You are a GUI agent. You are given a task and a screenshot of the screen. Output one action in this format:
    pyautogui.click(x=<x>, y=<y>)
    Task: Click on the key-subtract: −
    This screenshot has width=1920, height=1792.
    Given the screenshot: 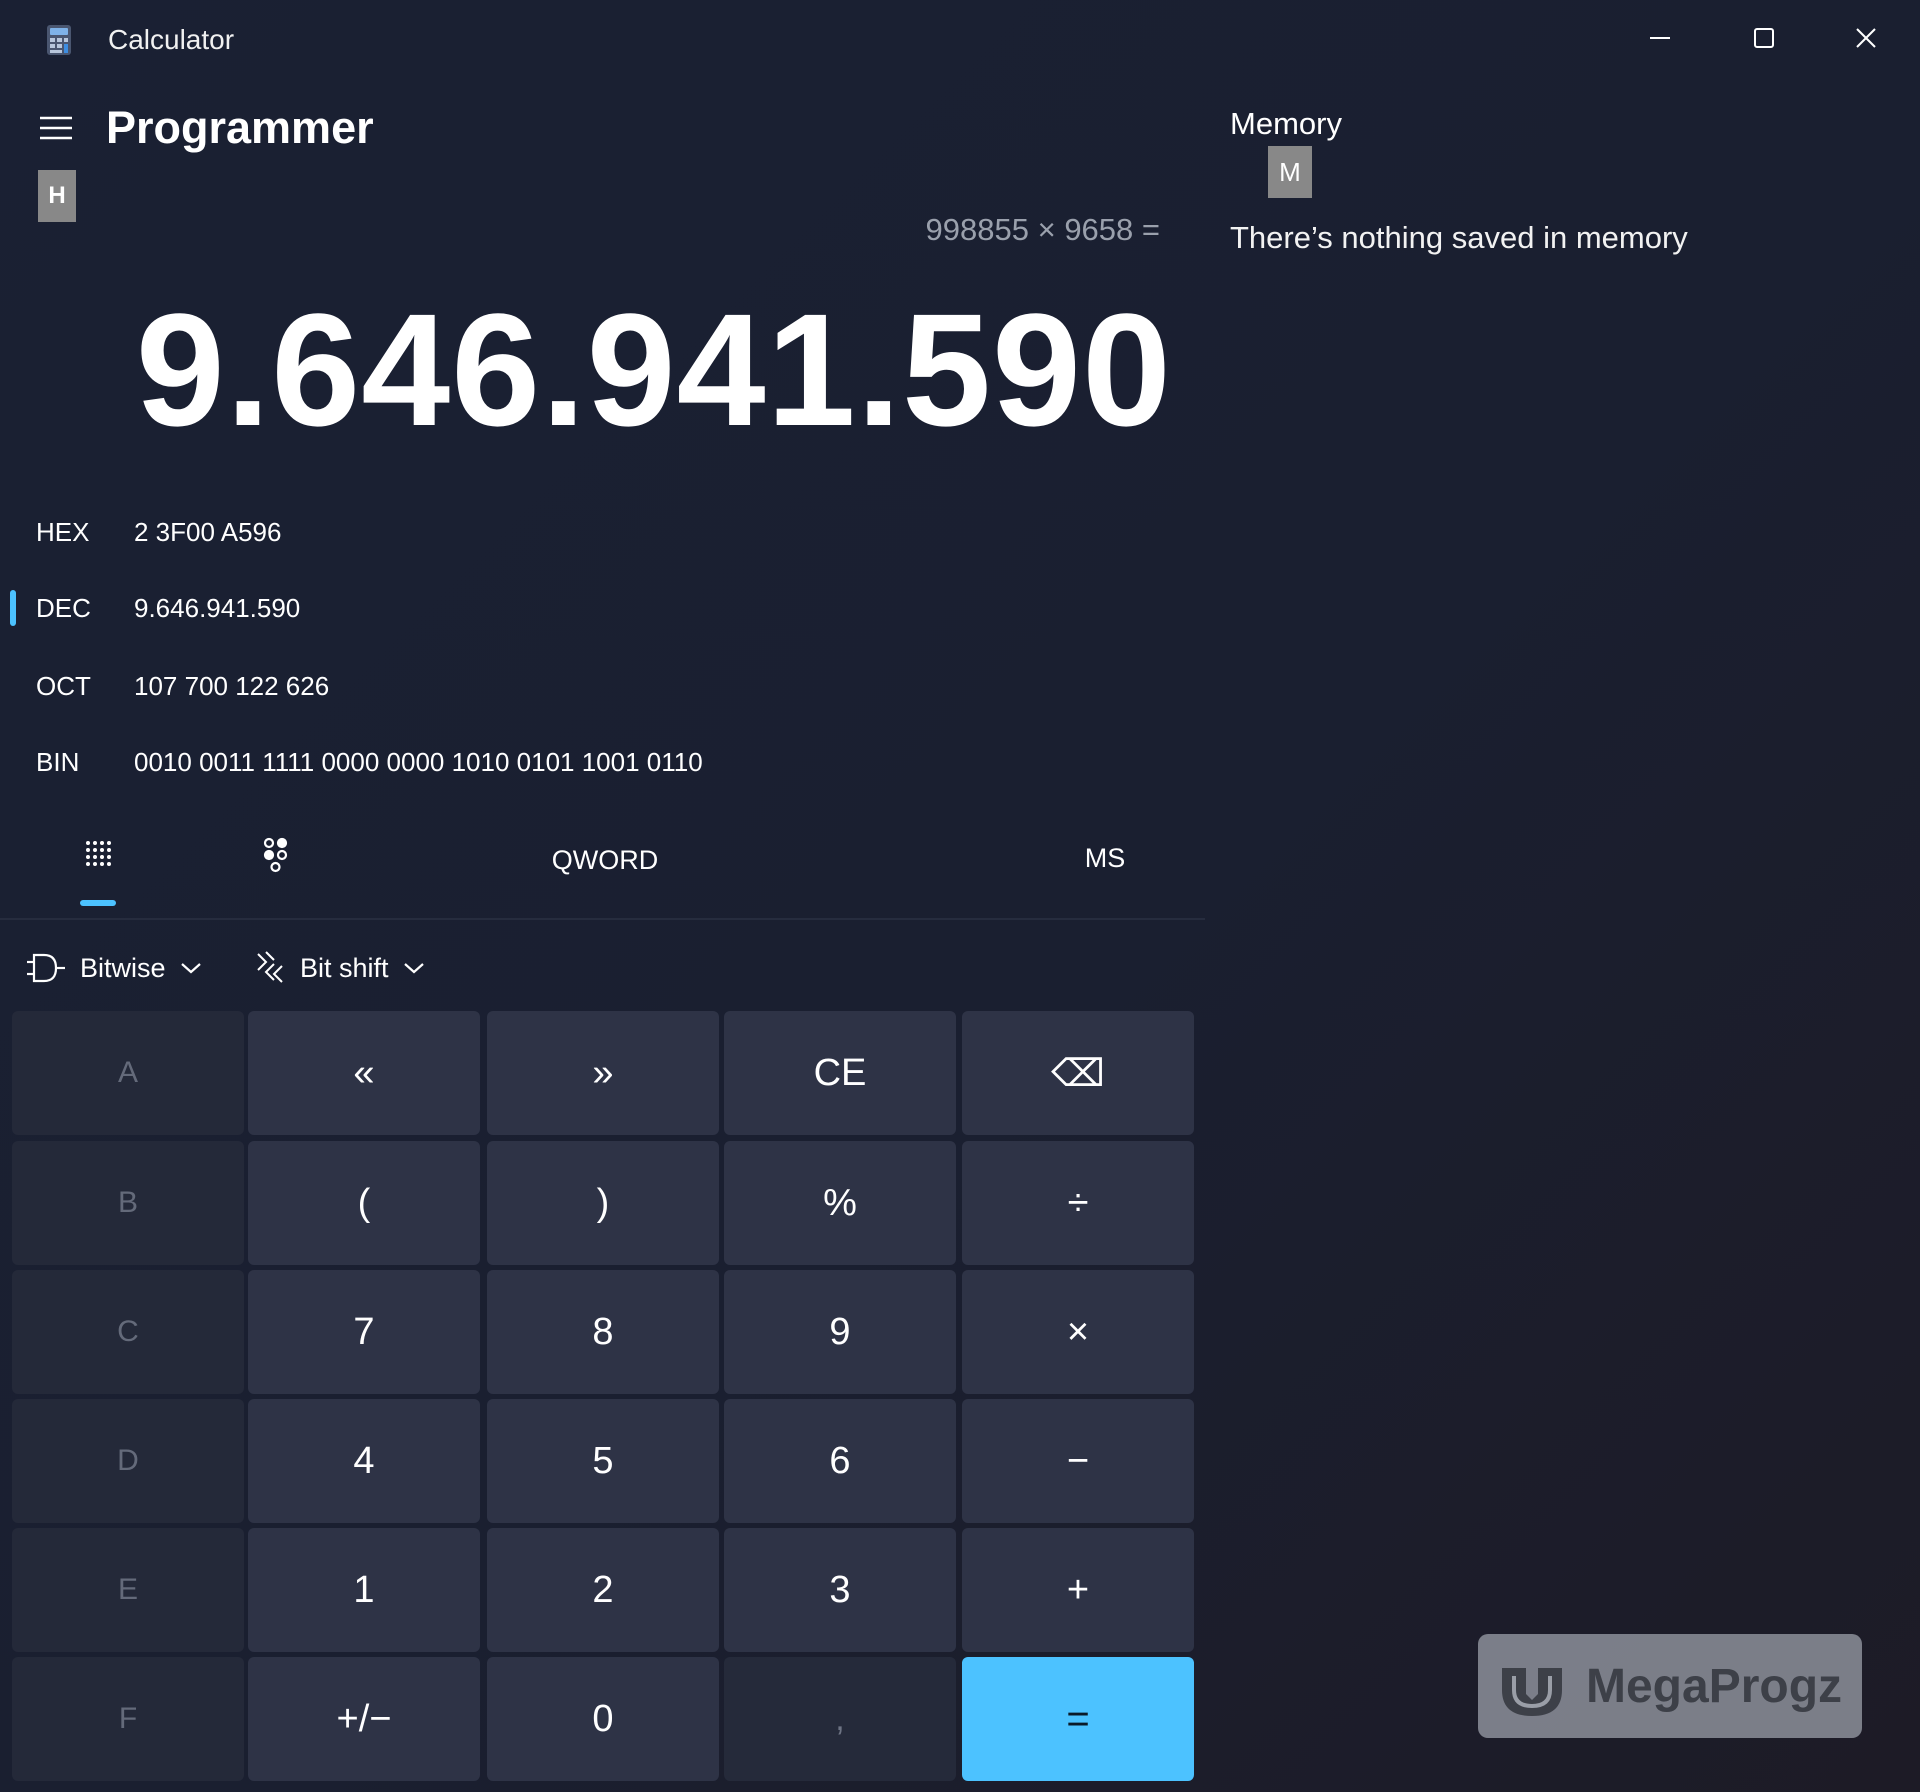 What is the action you would take?
    pyautogui.click(x=1078, y=1461)
    